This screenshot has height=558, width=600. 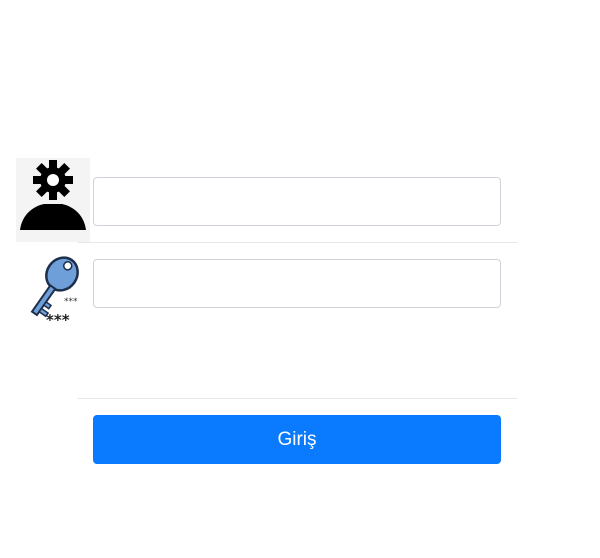 What do you see at coordinates (297, 201) in the screenshot?
I see `username-input` at bounding box center [297, 201].